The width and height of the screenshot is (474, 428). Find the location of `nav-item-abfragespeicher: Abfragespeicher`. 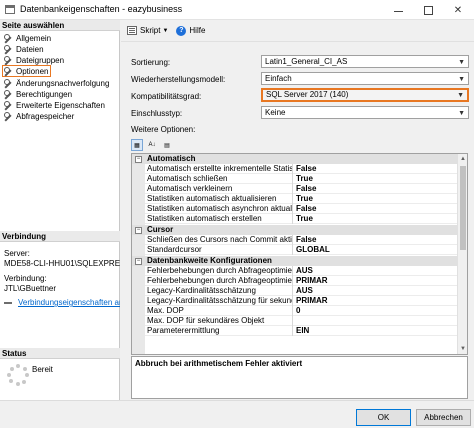

nav-item-abfragespeicher: Abfragespeicher is located at coordinates (39, 116).